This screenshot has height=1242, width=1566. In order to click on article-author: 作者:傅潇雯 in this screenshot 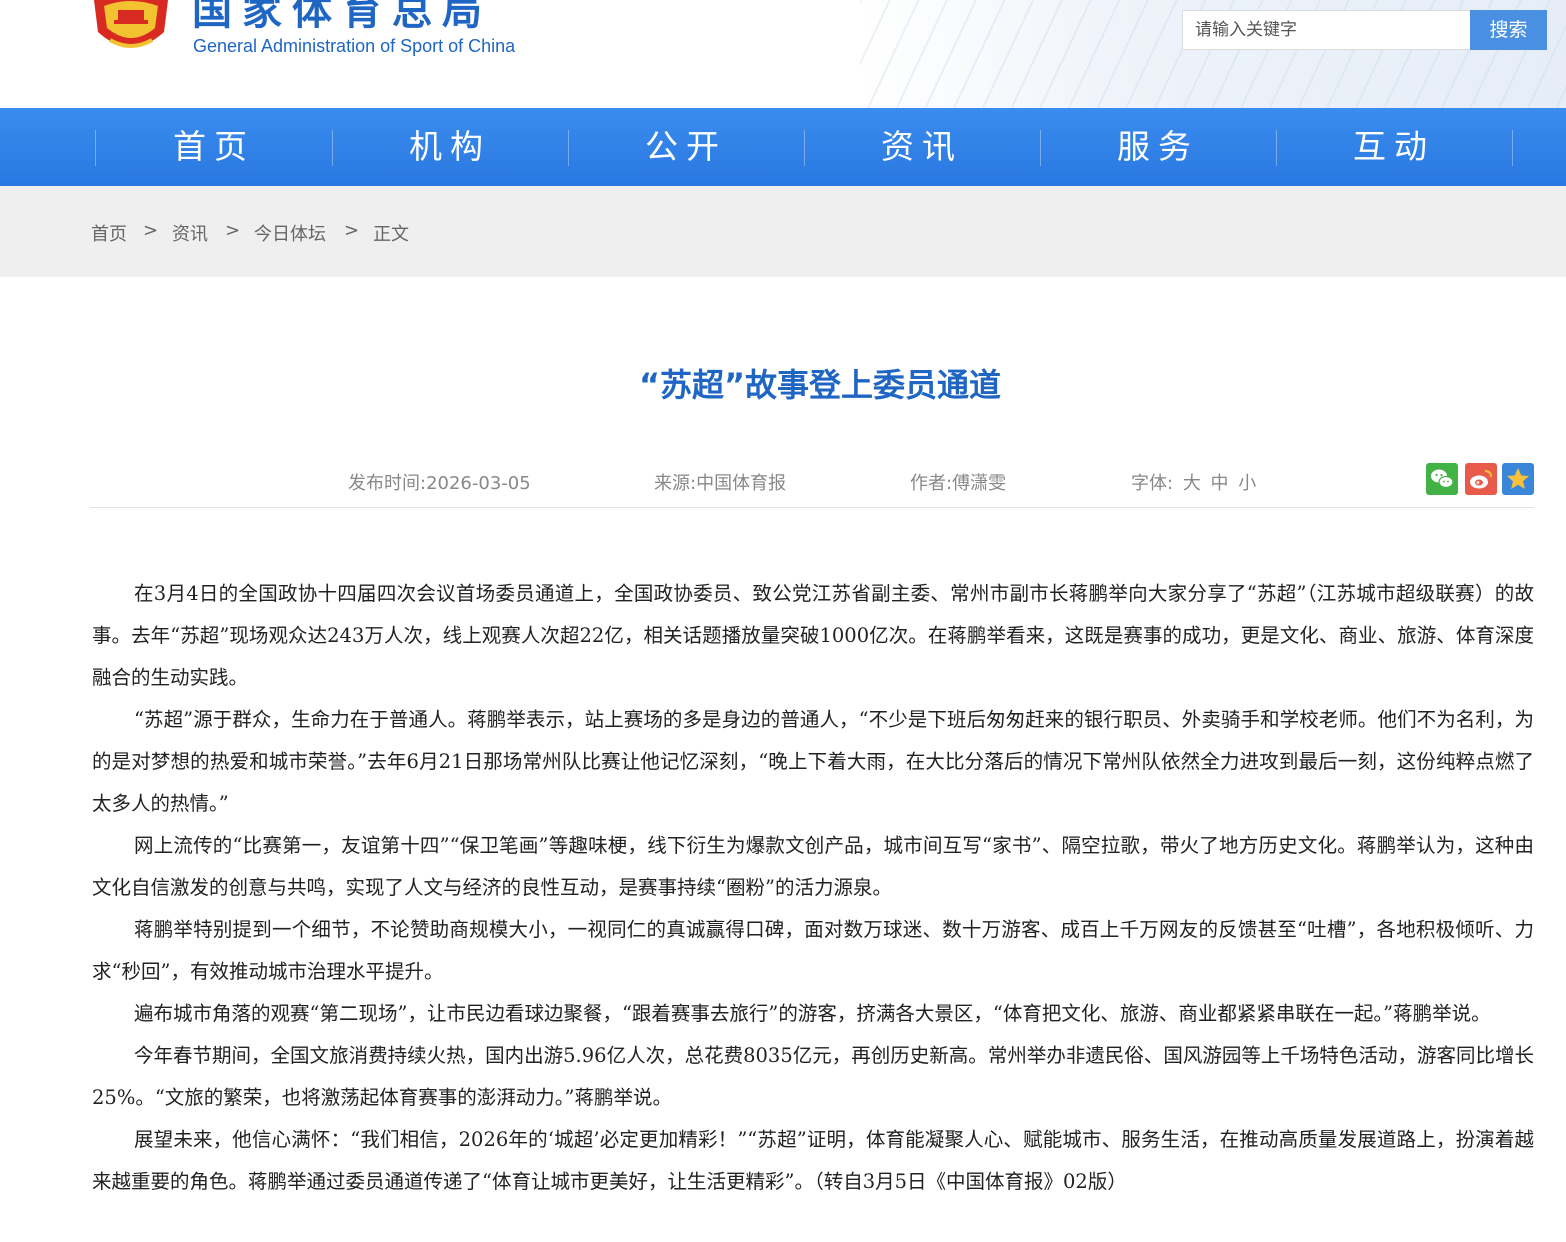, I will do `click(958, 482)`.